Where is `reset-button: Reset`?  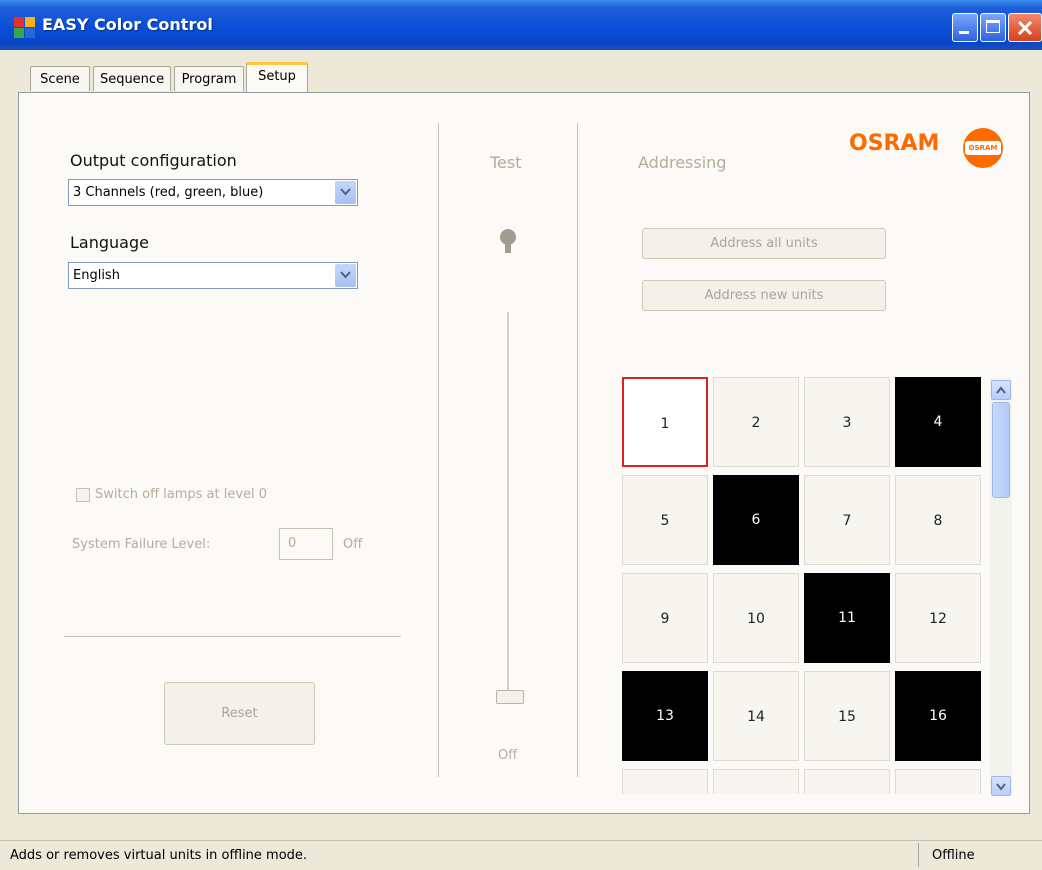
reset-button: Reset is located at coordinates (239, 713).